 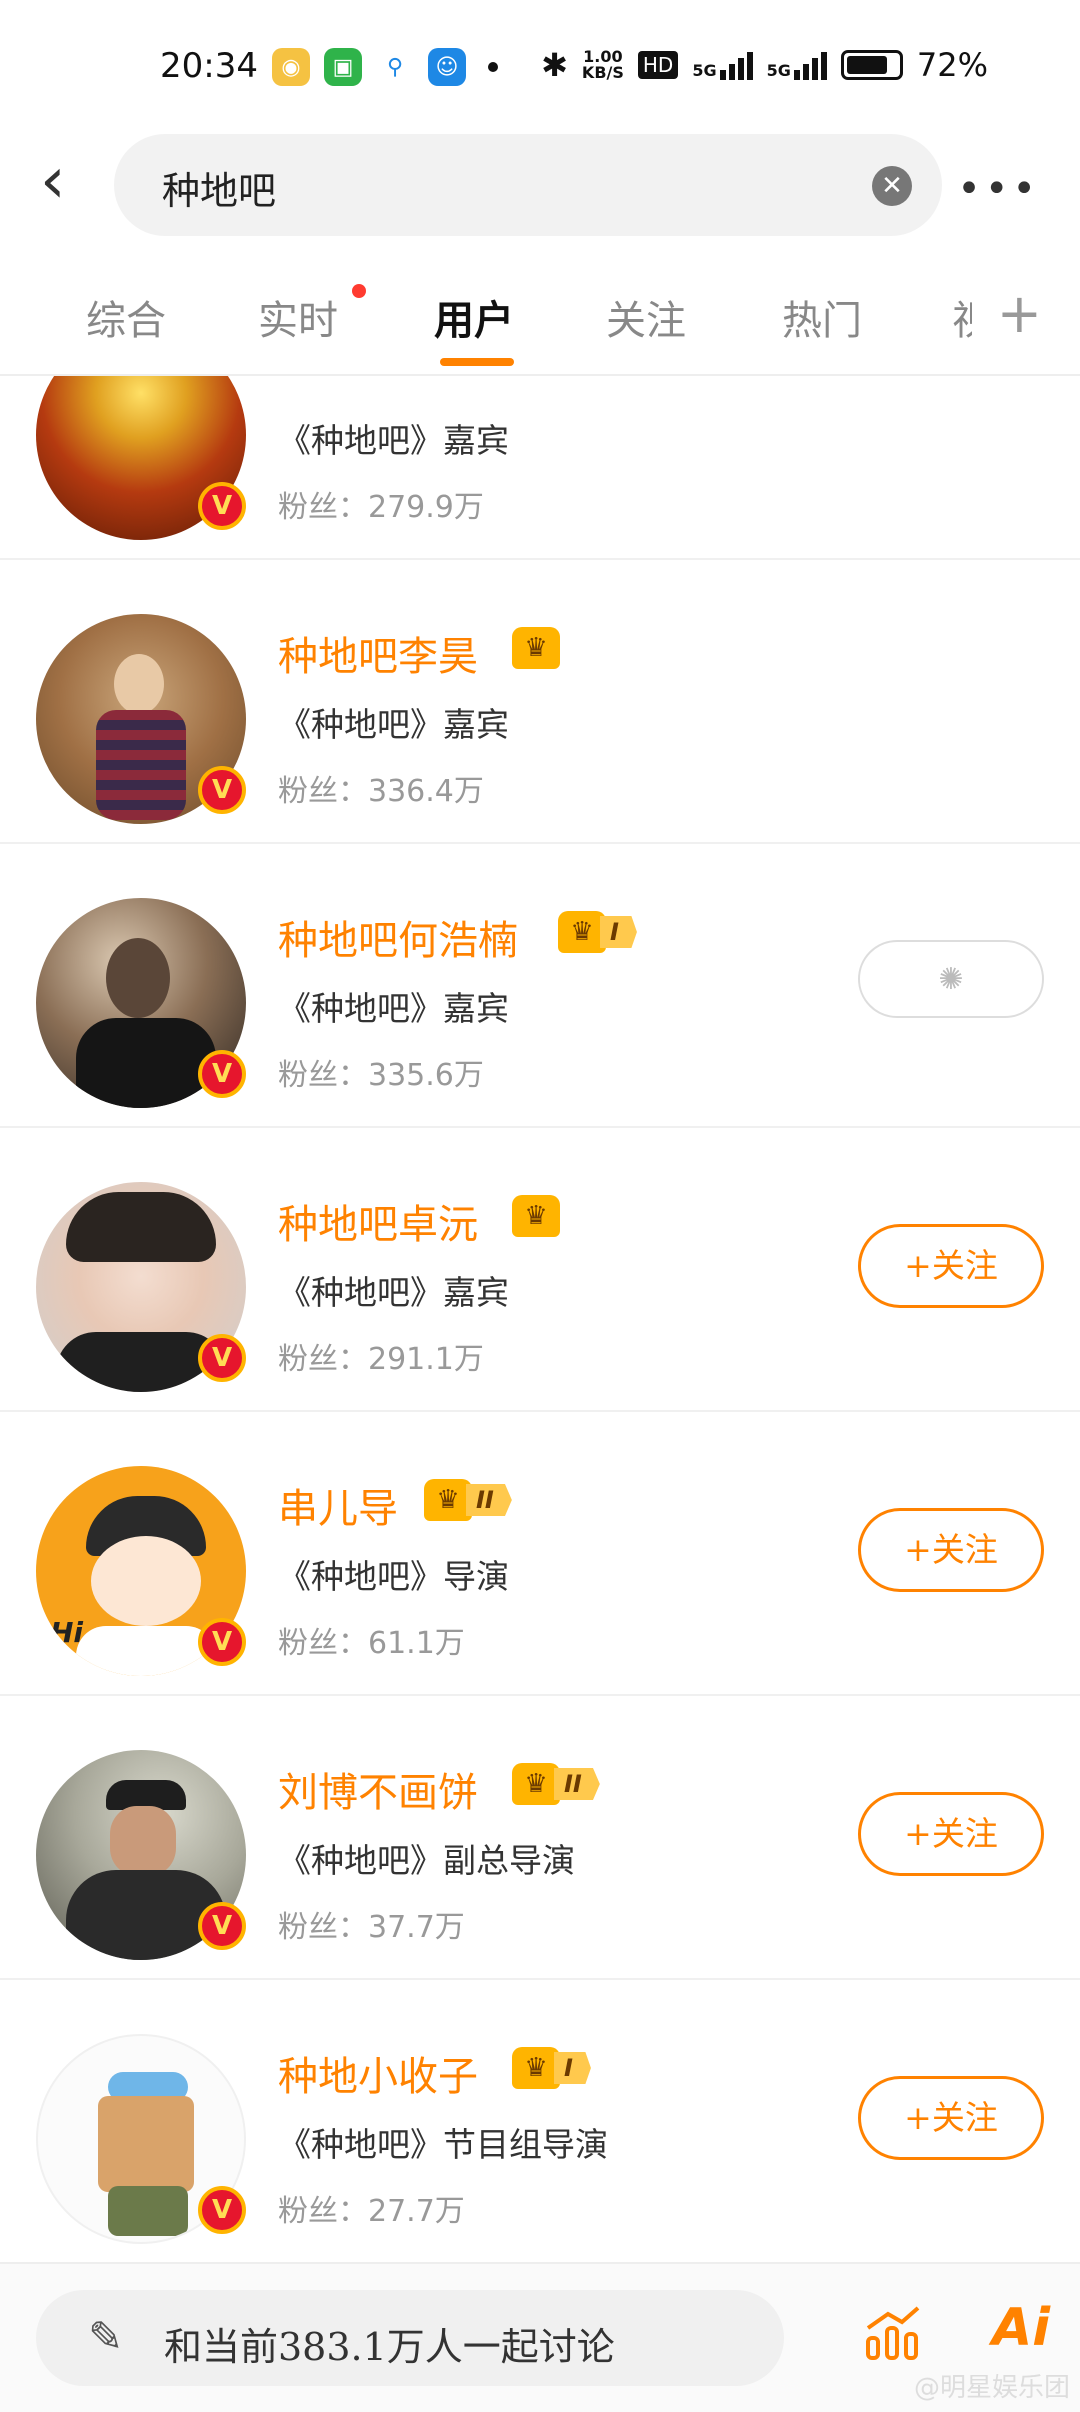 What do you see at coordinates (646, 317) in the screenshot?
I see `tab-following: 关注` at bounding box center [646, 317].